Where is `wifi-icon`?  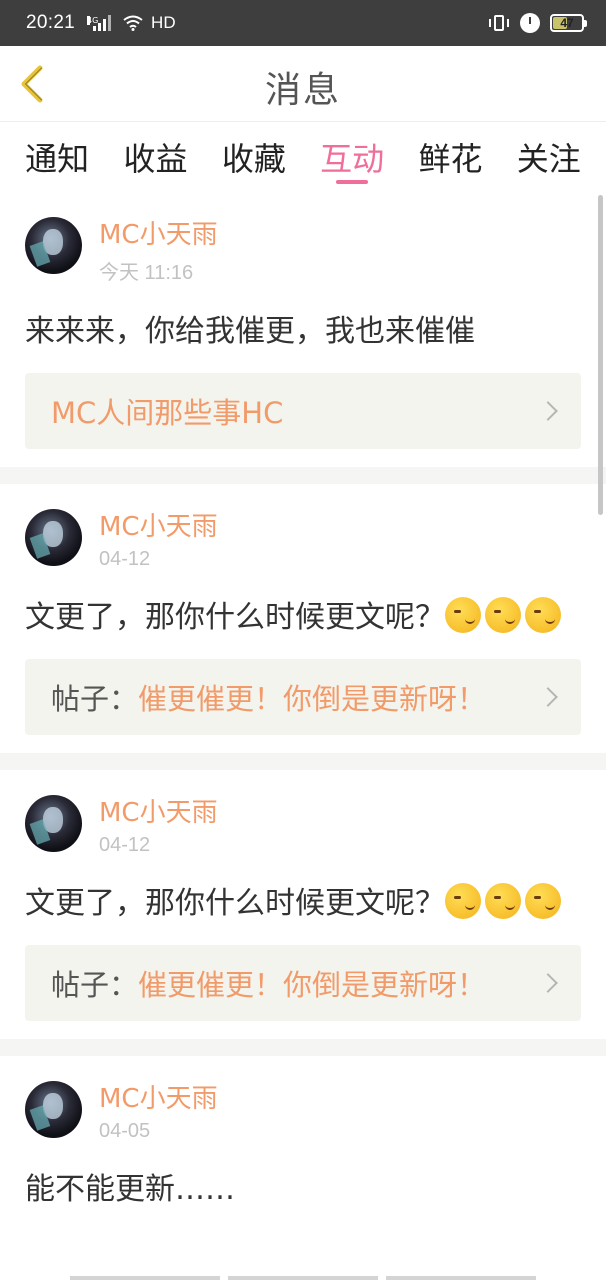 wifi-icon is located at coordinates (133, 23).